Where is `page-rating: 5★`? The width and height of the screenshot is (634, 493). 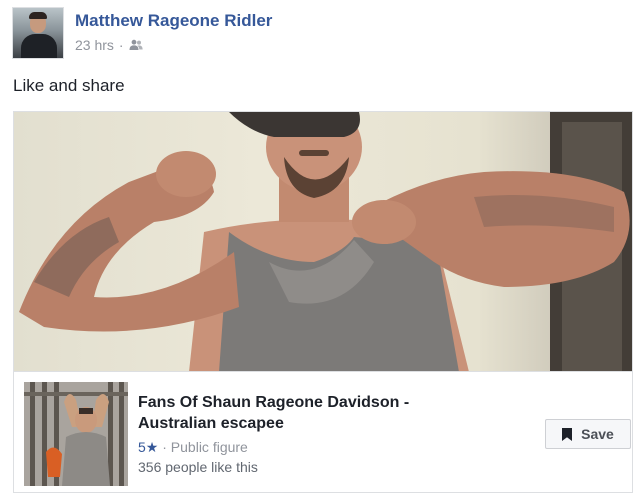 page-rating: 5★ is located at coordinates (148, 447).